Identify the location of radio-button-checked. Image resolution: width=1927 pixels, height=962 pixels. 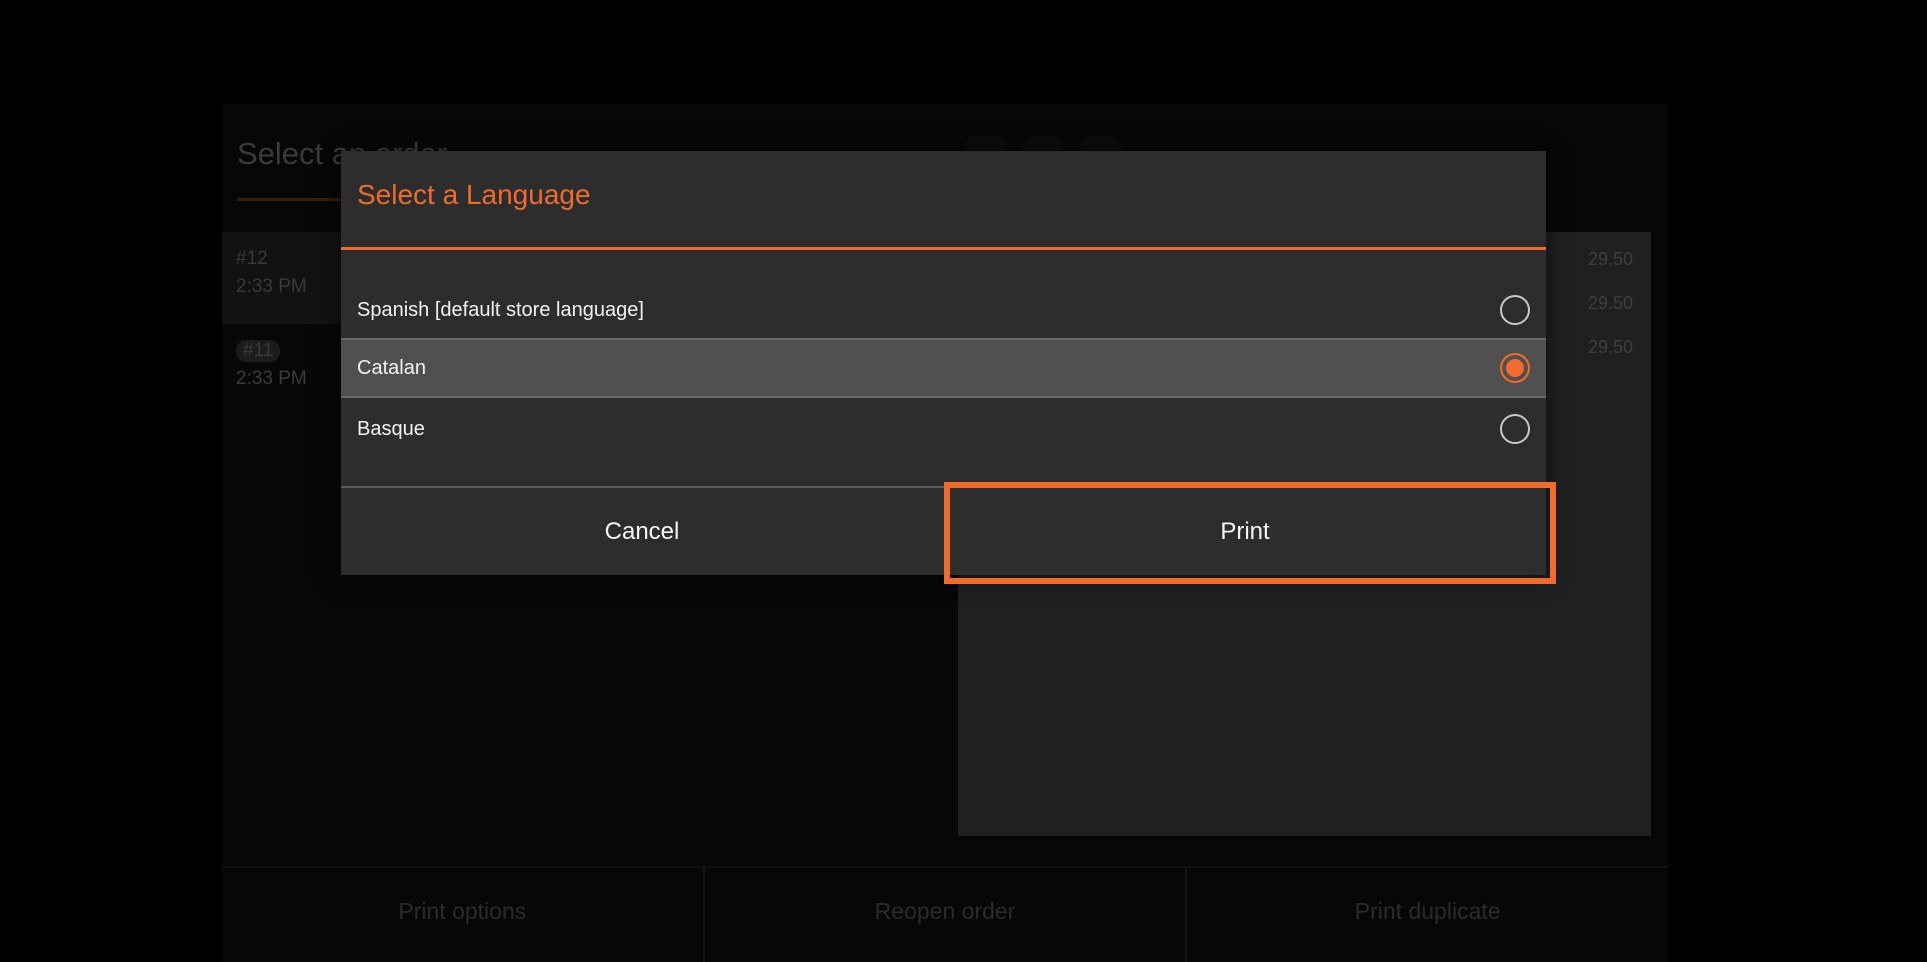
(1515, 368).